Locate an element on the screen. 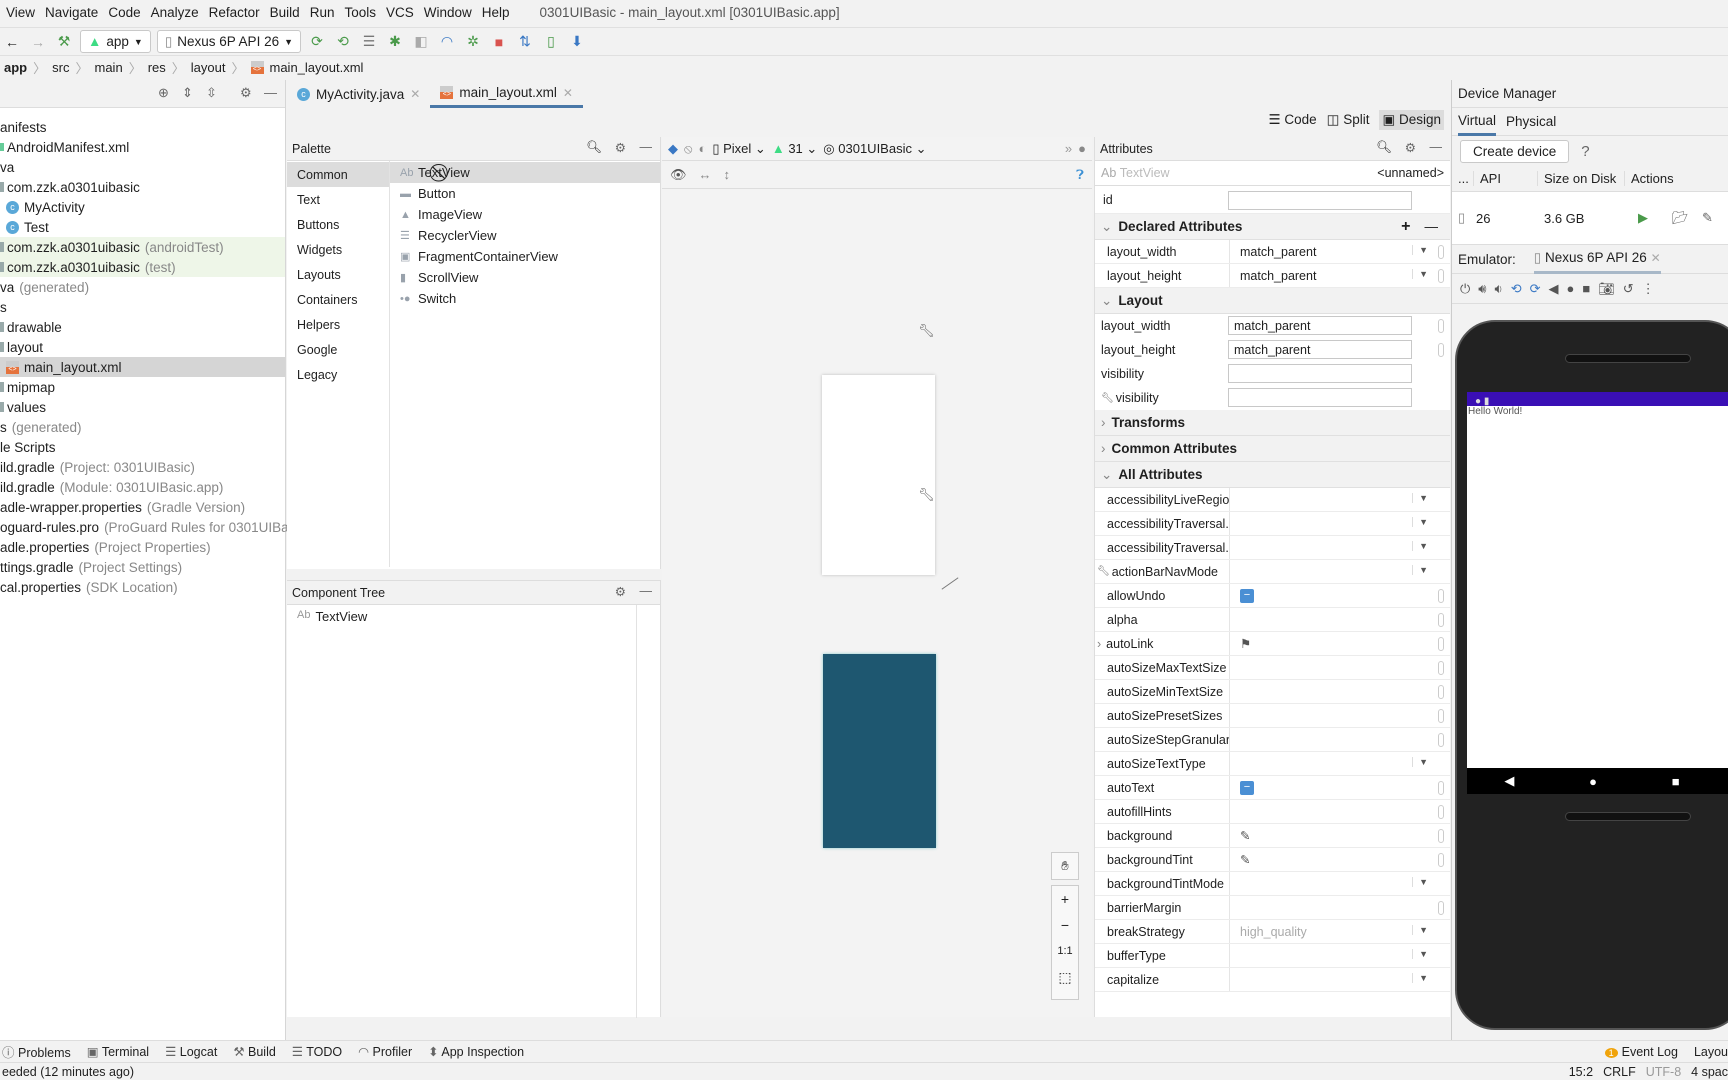 The image size is (1728, 1080). folder-icon: 📂︎ is located at coordinates (1687, 218).